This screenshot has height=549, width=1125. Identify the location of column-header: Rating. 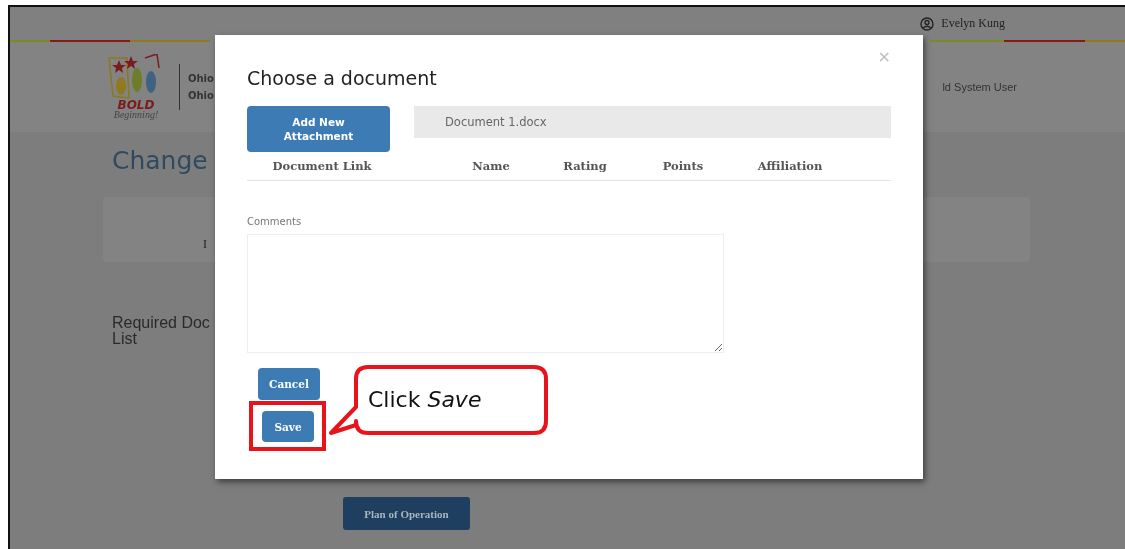
(585, 166).